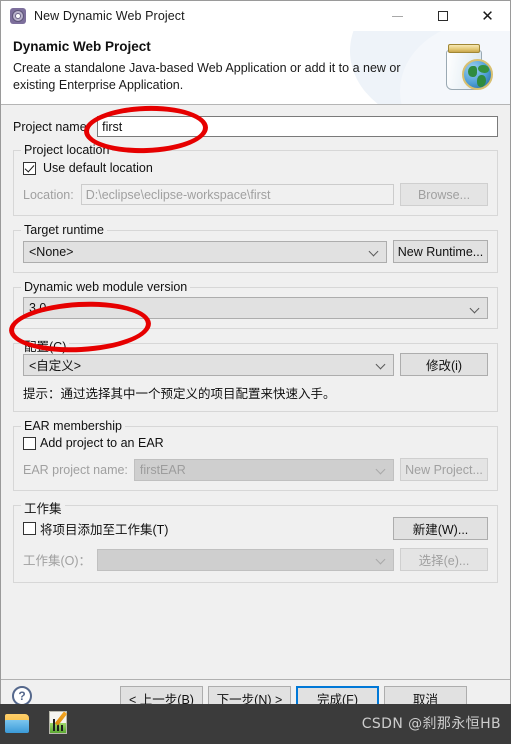 The width and height of the screenshot is (511, 744). I want to click on use-default-location-label: Use default location, so click(98, 168).